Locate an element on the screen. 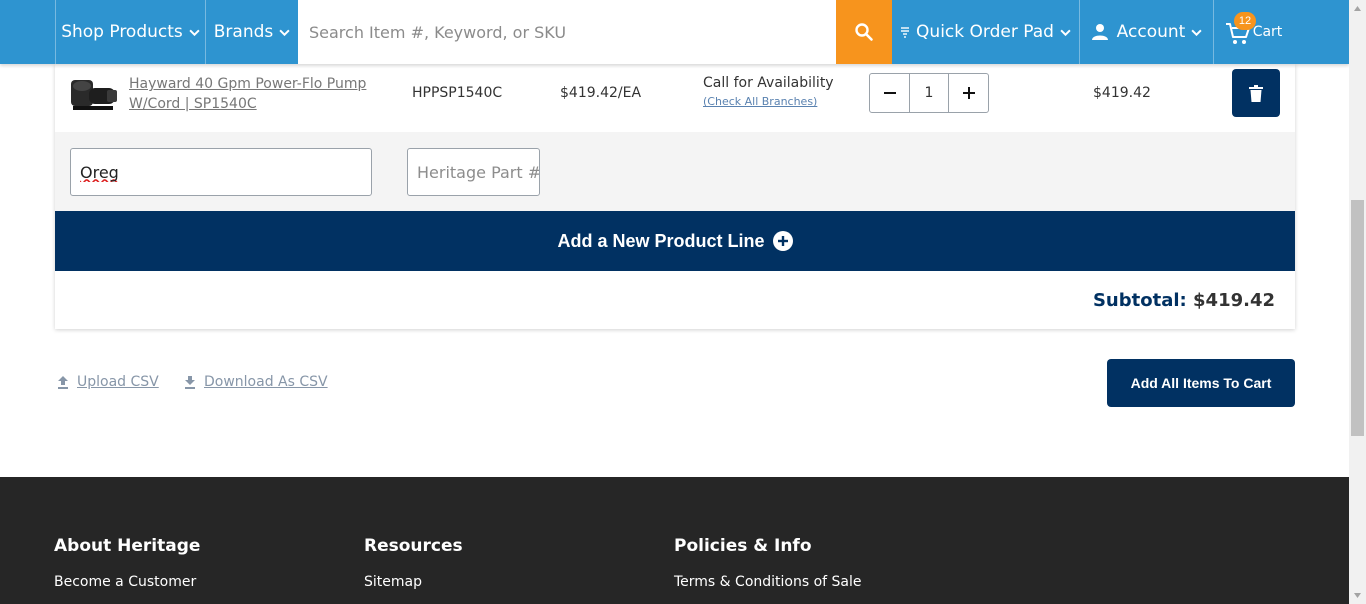 The image size is (1366, 604). subtotal-value: $419.42 is located at coordinates (1234, 300).